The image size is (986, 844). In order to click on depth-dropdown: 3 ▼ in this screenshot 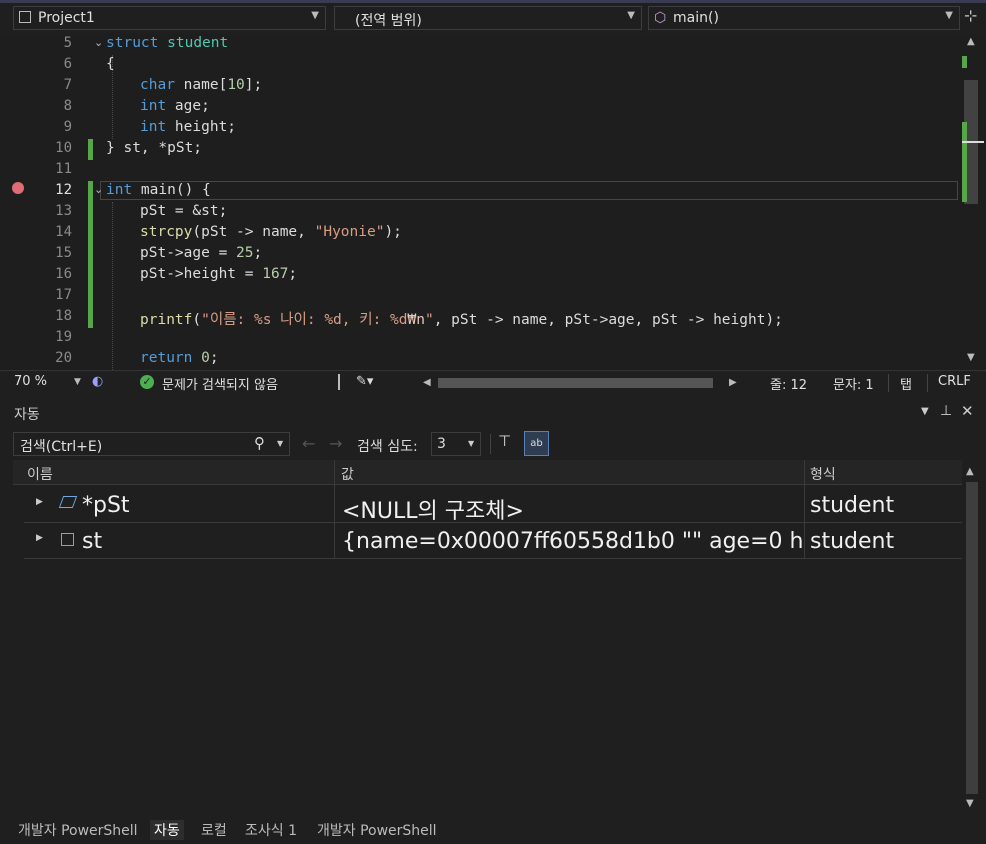, I will do `click(456, 444)`.